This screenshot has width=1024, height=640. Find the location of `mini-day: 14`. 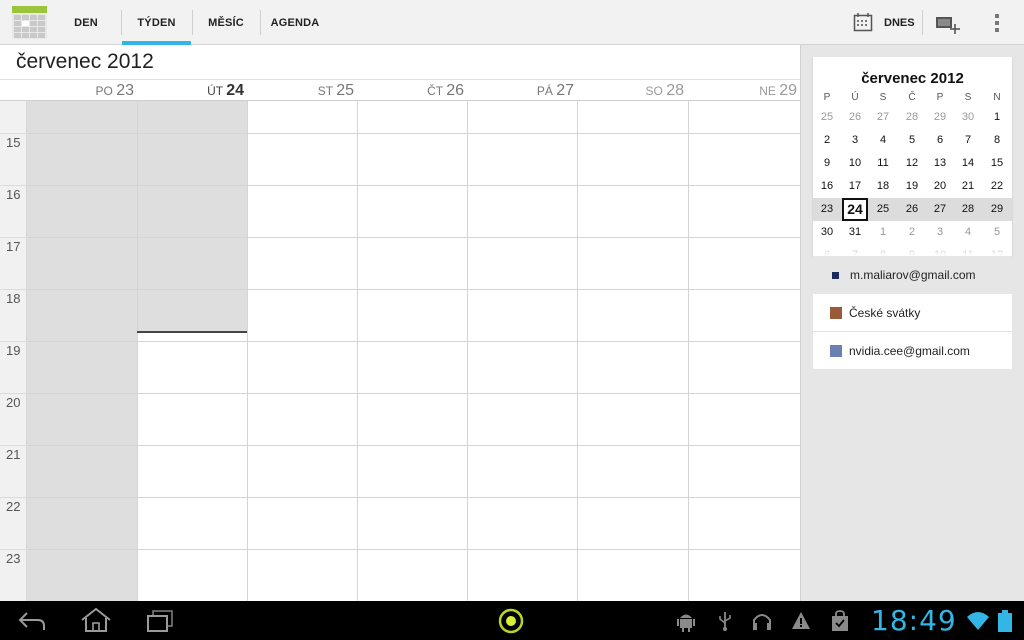

mini-day: 14 is located at coordinates (968, 163).